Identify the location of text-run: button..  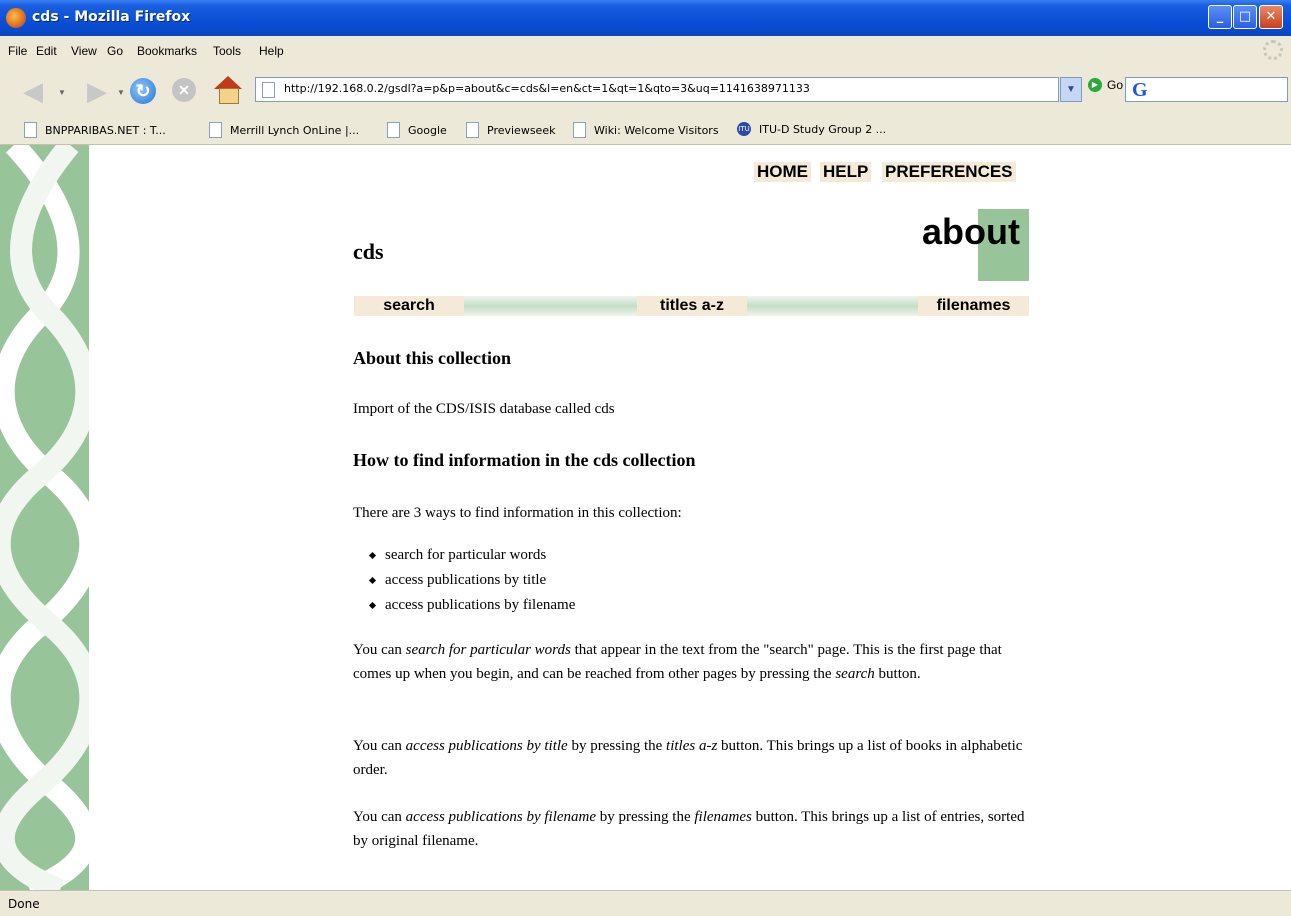
(897, 674).